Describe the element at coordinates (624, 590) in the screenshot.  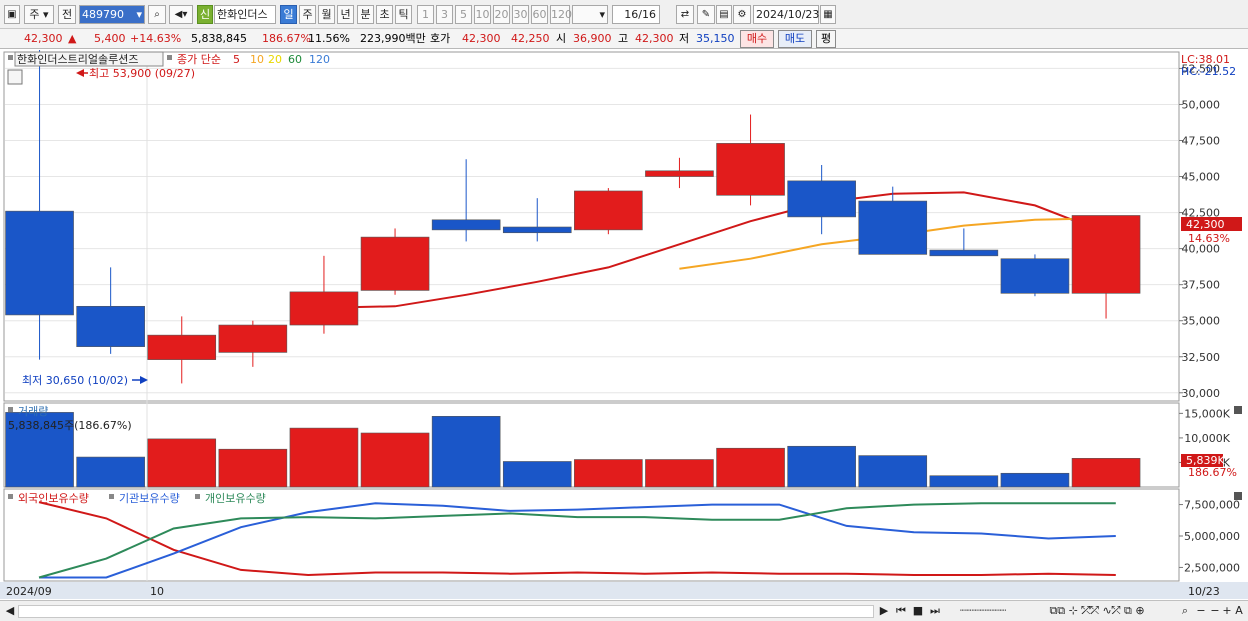
I see `time-axis-bar` at that location.